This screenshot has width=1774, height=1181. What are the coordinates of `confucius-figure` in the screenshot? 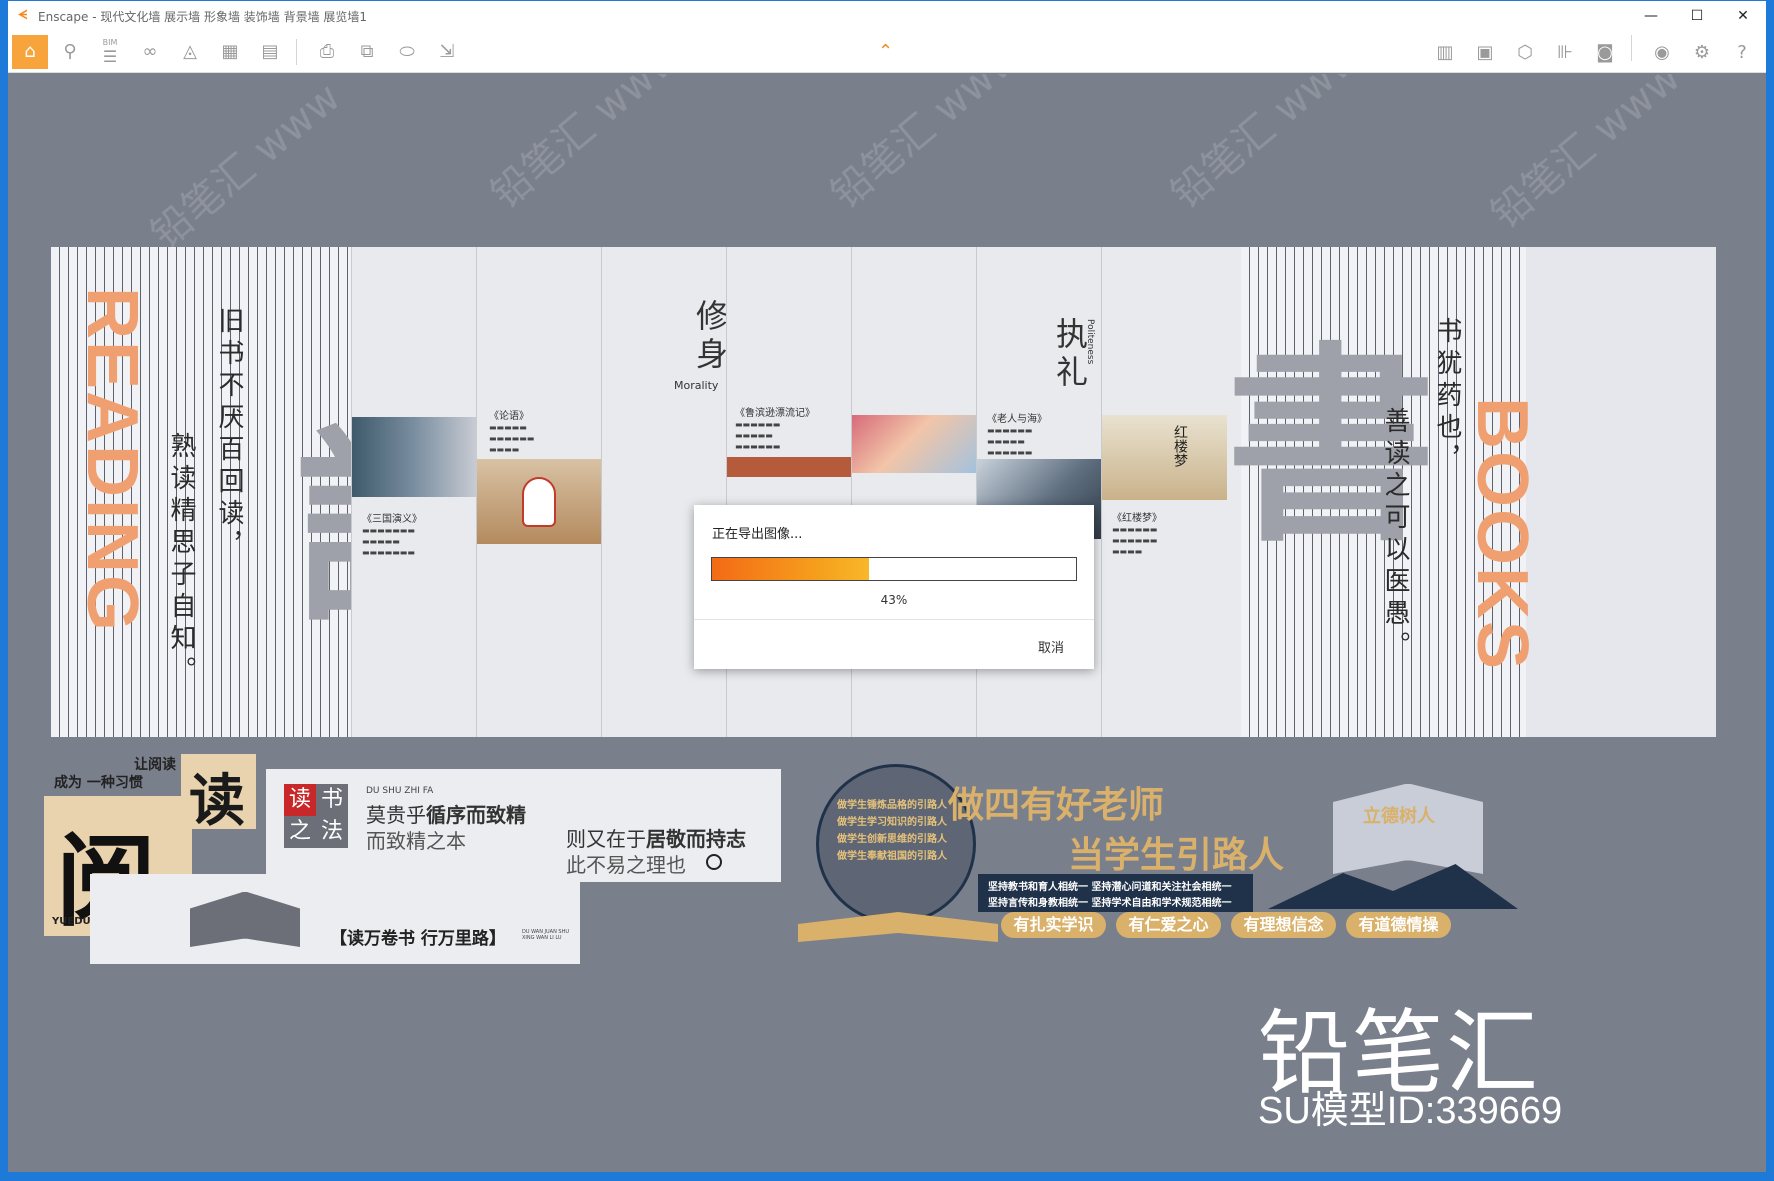 It's located at (539, 502).